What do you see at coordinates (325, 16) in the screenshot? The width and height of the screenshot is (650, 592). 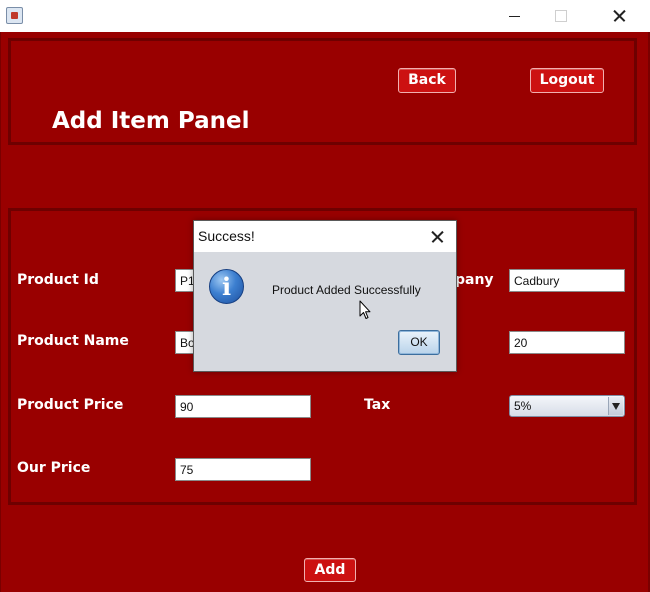 I see `window-titlebar` at bounding box center [325, 16].